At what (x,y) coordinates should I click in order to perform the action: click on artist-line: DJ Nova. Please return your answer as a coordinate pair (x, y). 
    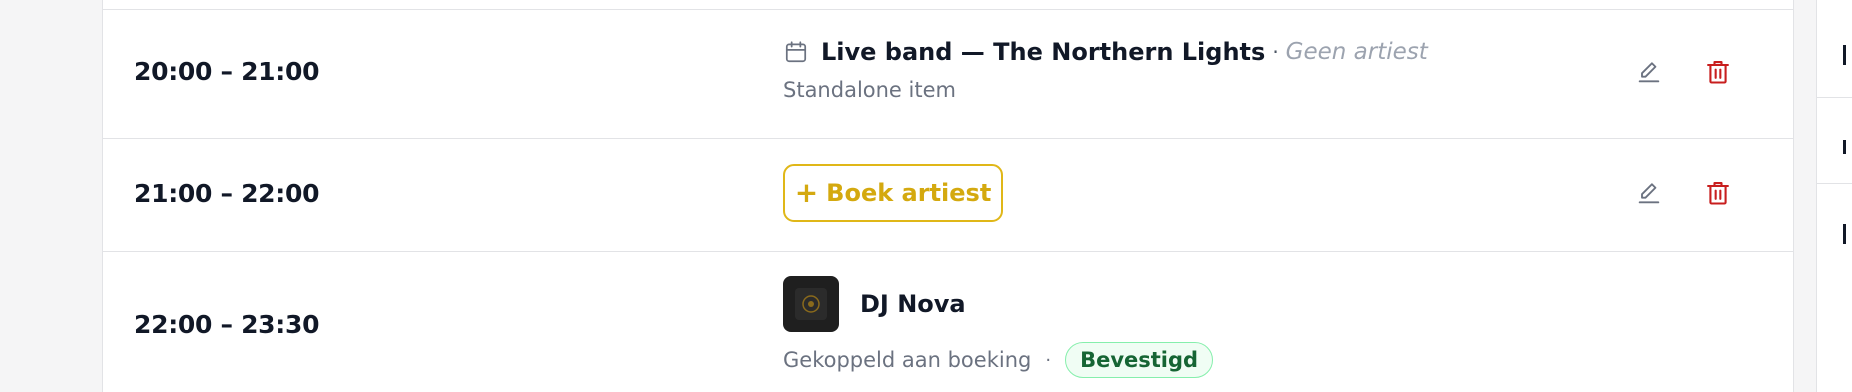
    Looking at the image, I should click on (998, 304).